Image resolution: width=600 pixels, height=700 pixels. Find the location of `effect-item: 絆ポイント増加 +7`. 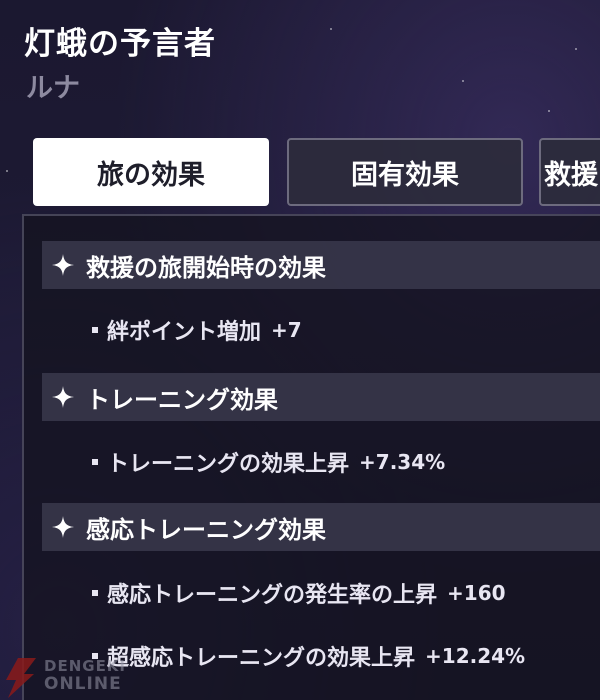

effect-item: 絆ポイント増加 +7 is located at coordinates (197, 330).